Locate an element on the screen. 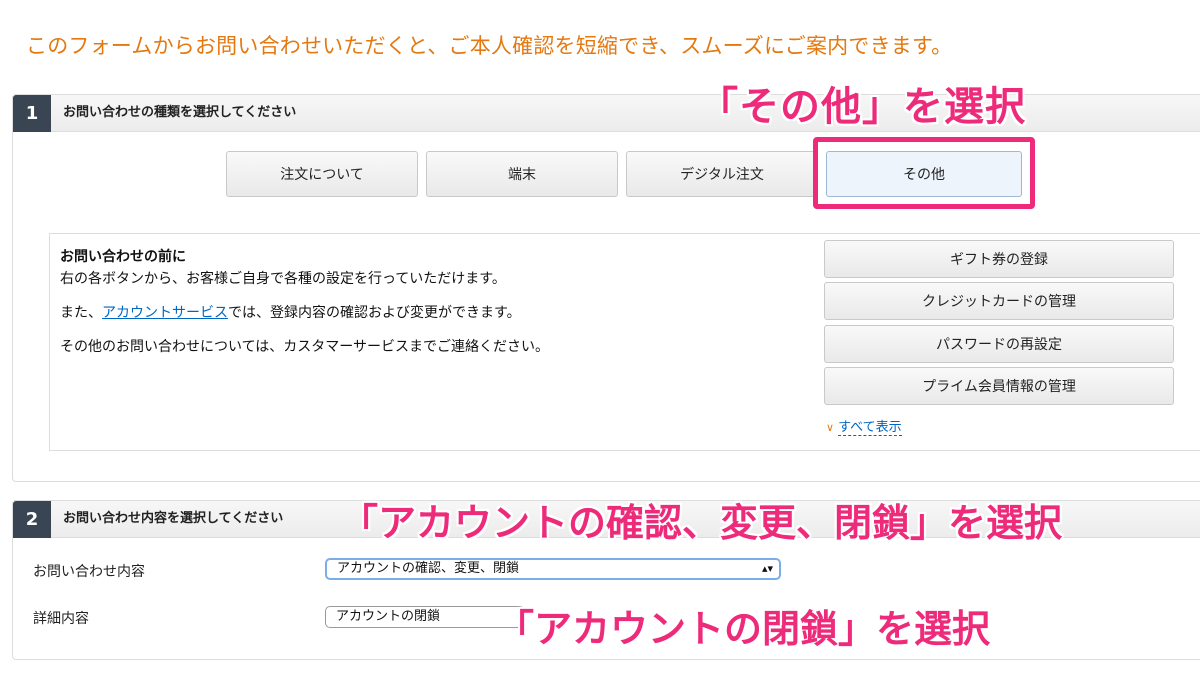  info-line-2-suffix: では、登録内容の確認および変更ができます。 is located at coordinates (374, 313).